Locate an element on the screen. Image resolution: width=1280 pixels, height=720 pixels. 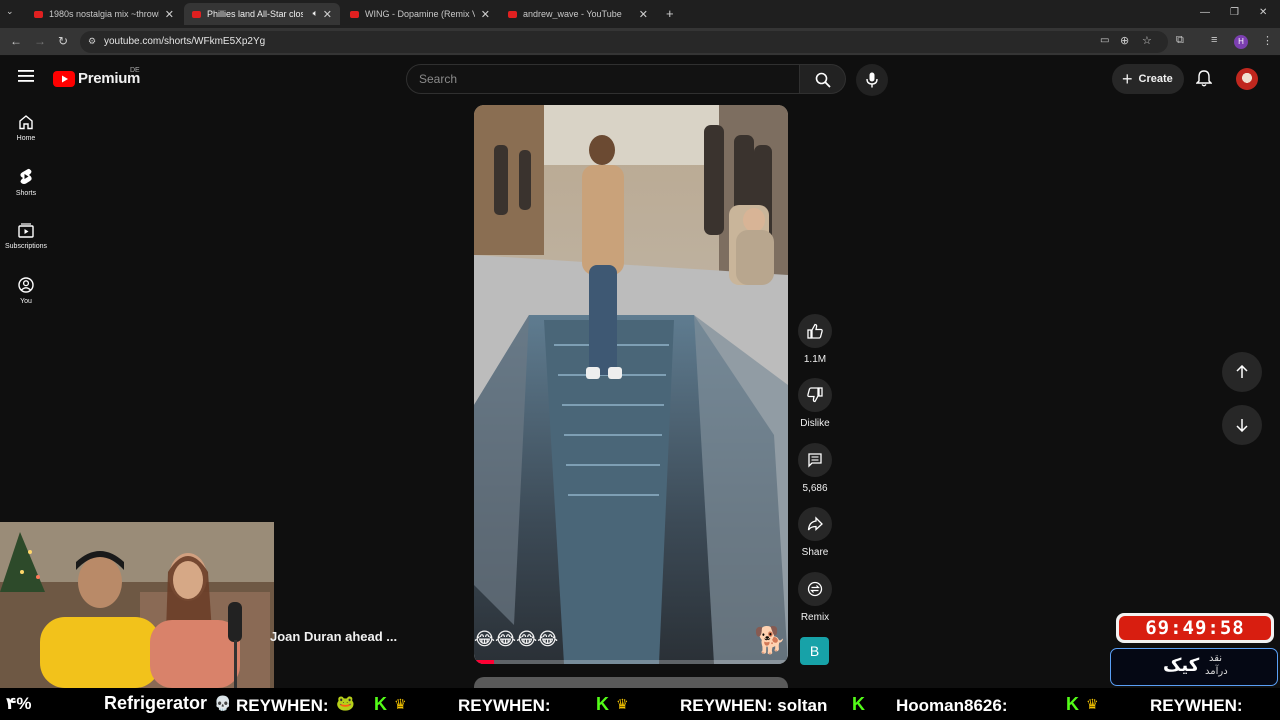
voice-search-button is located at coordinates (872, 80).